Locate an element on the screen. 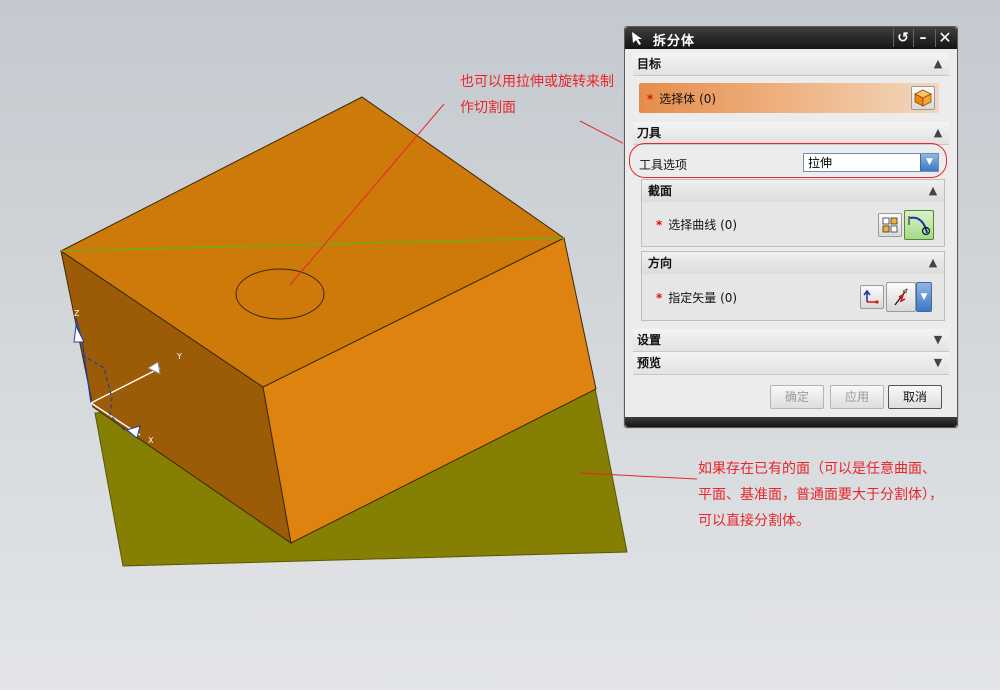 This screenshot has width=1000, height=690. dialog-bottom-bar is located at coordinates (791, 422).